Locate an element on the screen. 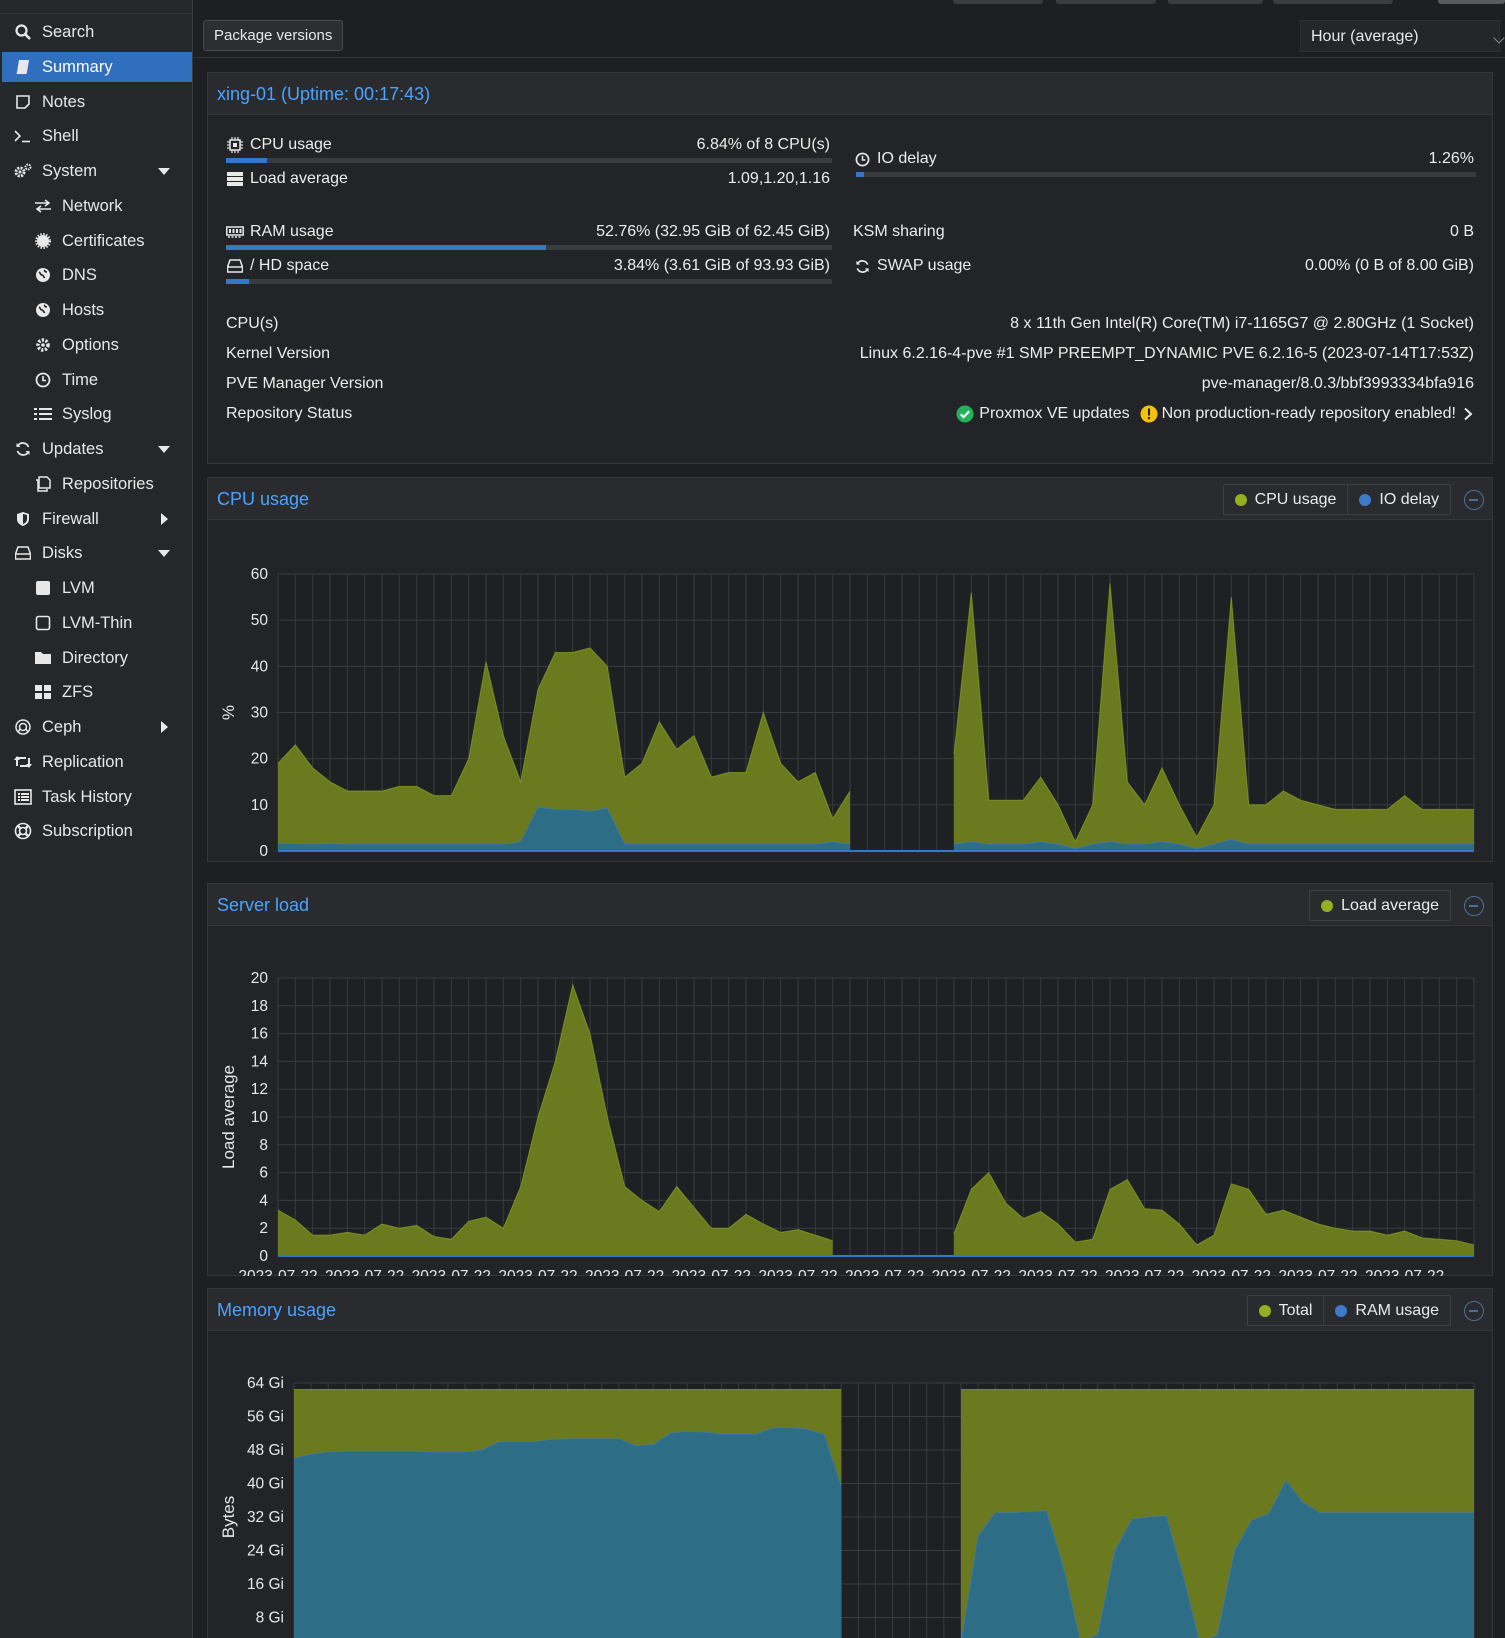 This screenshot has width=1505, height=1638. sidebar-item-shell: Shell is located at coordinates (97, 136).